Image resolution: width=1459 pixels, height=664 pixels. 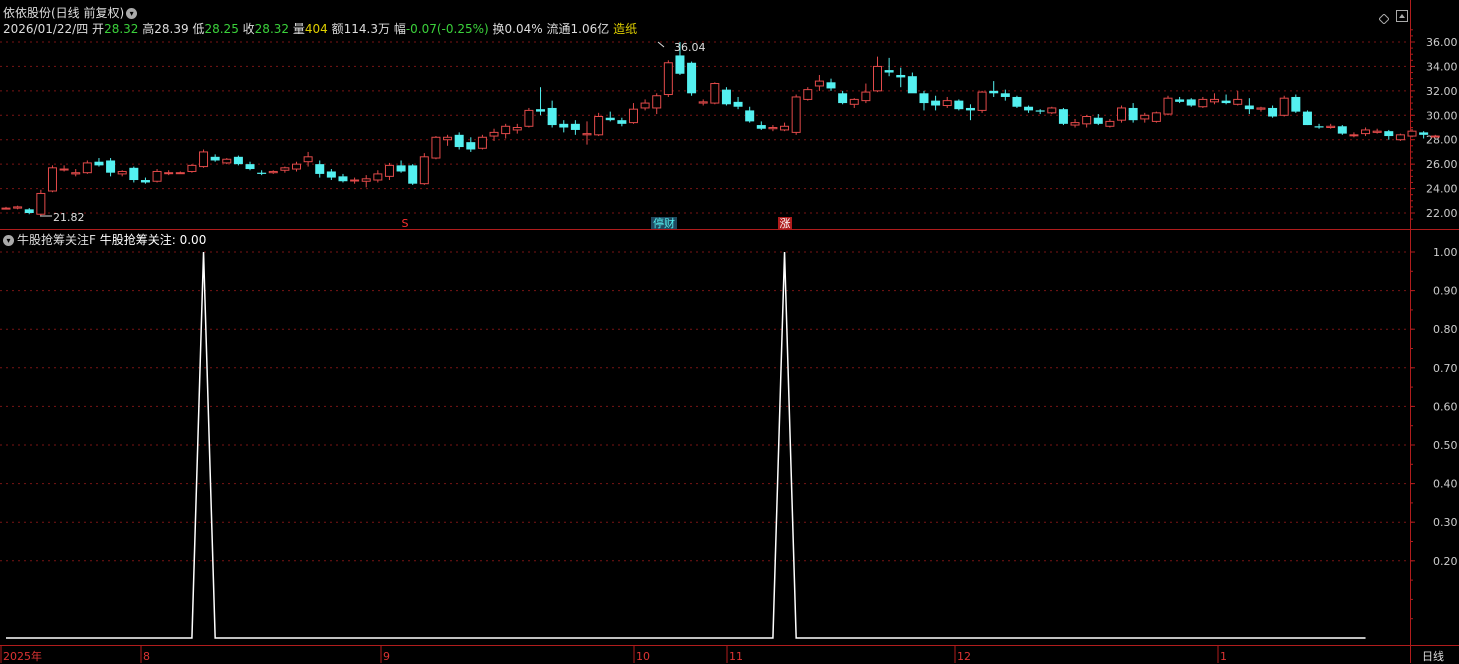 What do you see at coordinates (664, 223) in the screenshot?
I see `event-marker: 停财` at bounding box center [664, 223].